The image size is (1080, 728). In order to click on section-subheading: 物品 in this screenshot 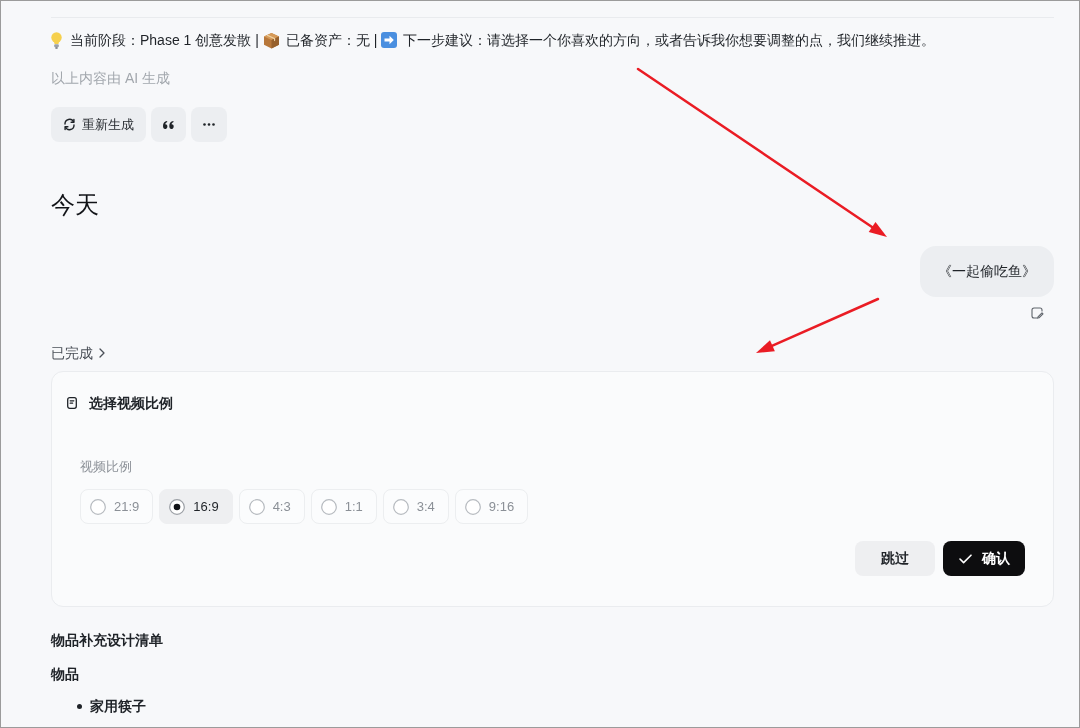, I will do `click(65, 674)`.